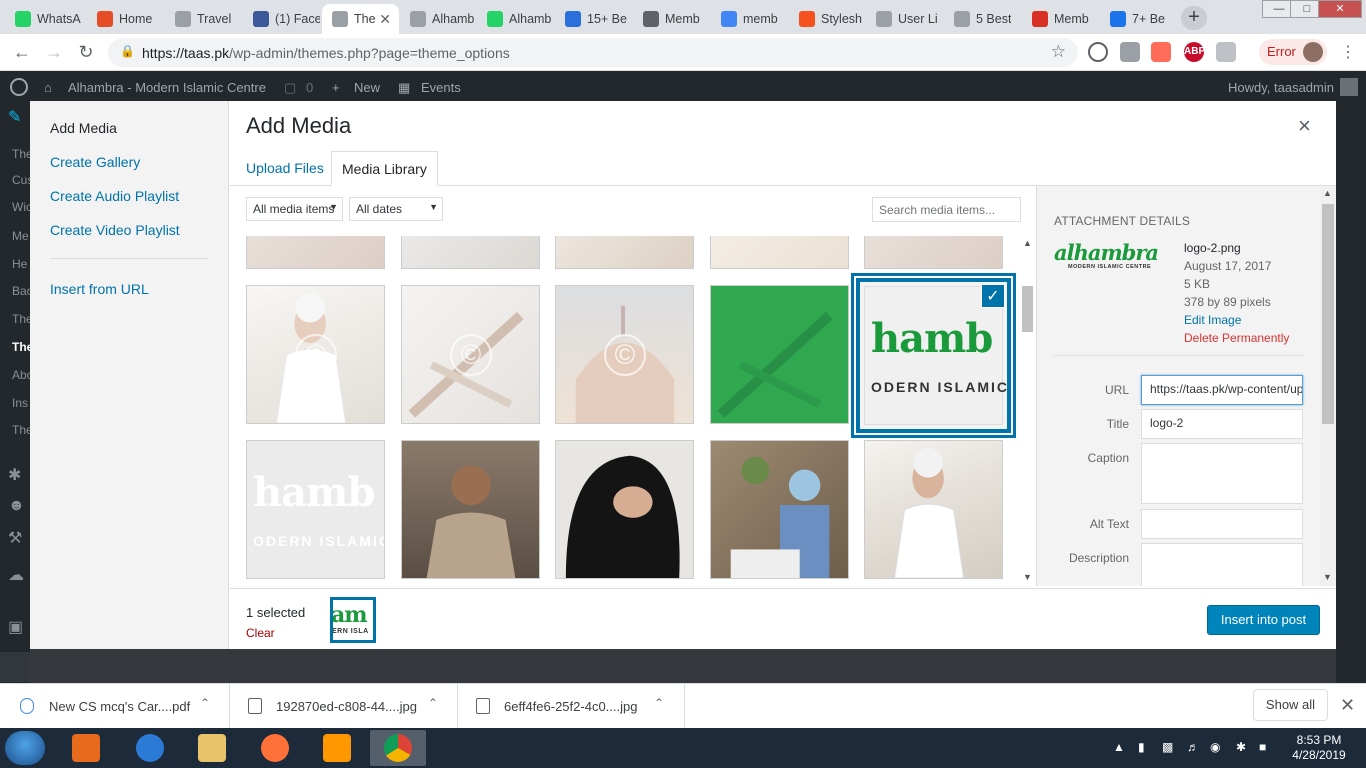  What do you see at coordinates (281, 19) in the screenshot?
I see `browser-tab: (1) Face` at bounding box center [281, 19].